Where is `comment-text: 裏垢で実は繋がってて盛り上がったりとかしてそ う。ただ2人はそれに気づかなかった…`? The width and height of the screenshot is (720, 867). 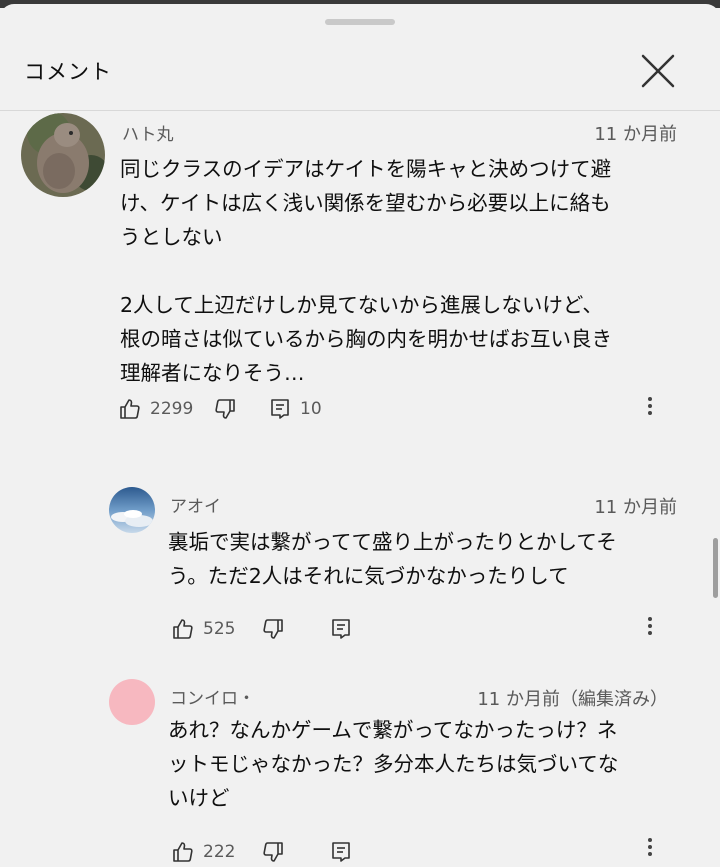 comment-text: 裏垢で実は繋がってて盛り上がったりとかしてそ う。ただ2人はそれに気づかなかった… is located at coordinates (392, 559).